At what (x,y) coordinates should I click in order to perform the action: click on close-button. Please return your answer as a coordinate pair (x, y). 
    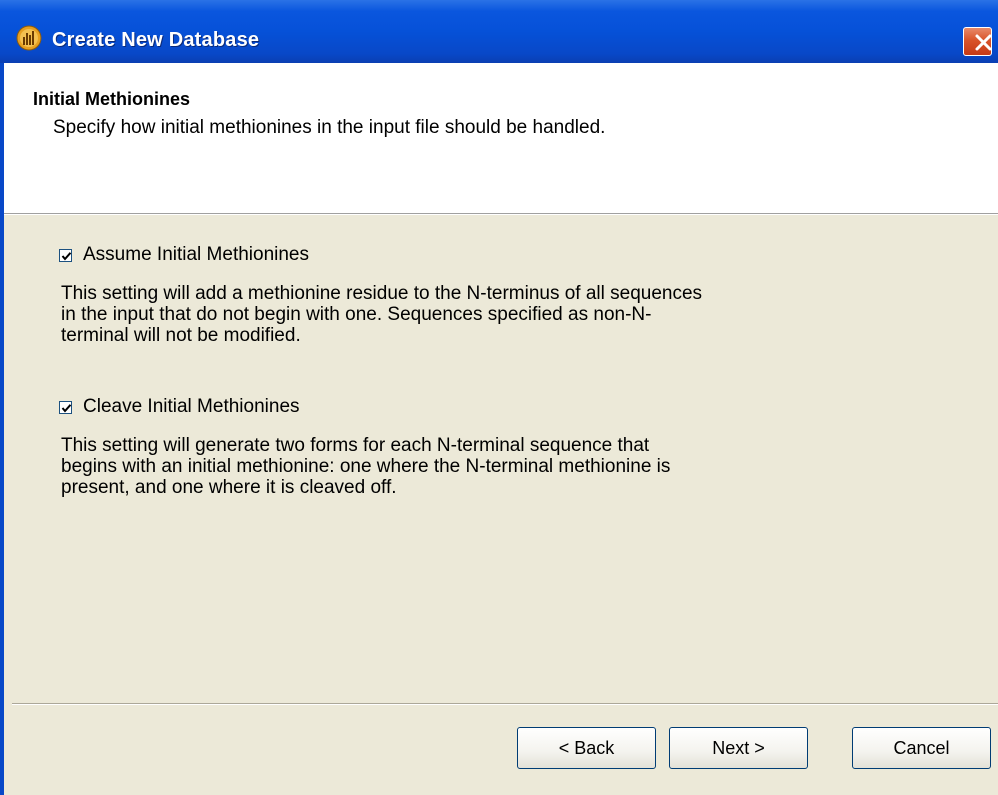
    Looking at the image, I should click on (977, 41).